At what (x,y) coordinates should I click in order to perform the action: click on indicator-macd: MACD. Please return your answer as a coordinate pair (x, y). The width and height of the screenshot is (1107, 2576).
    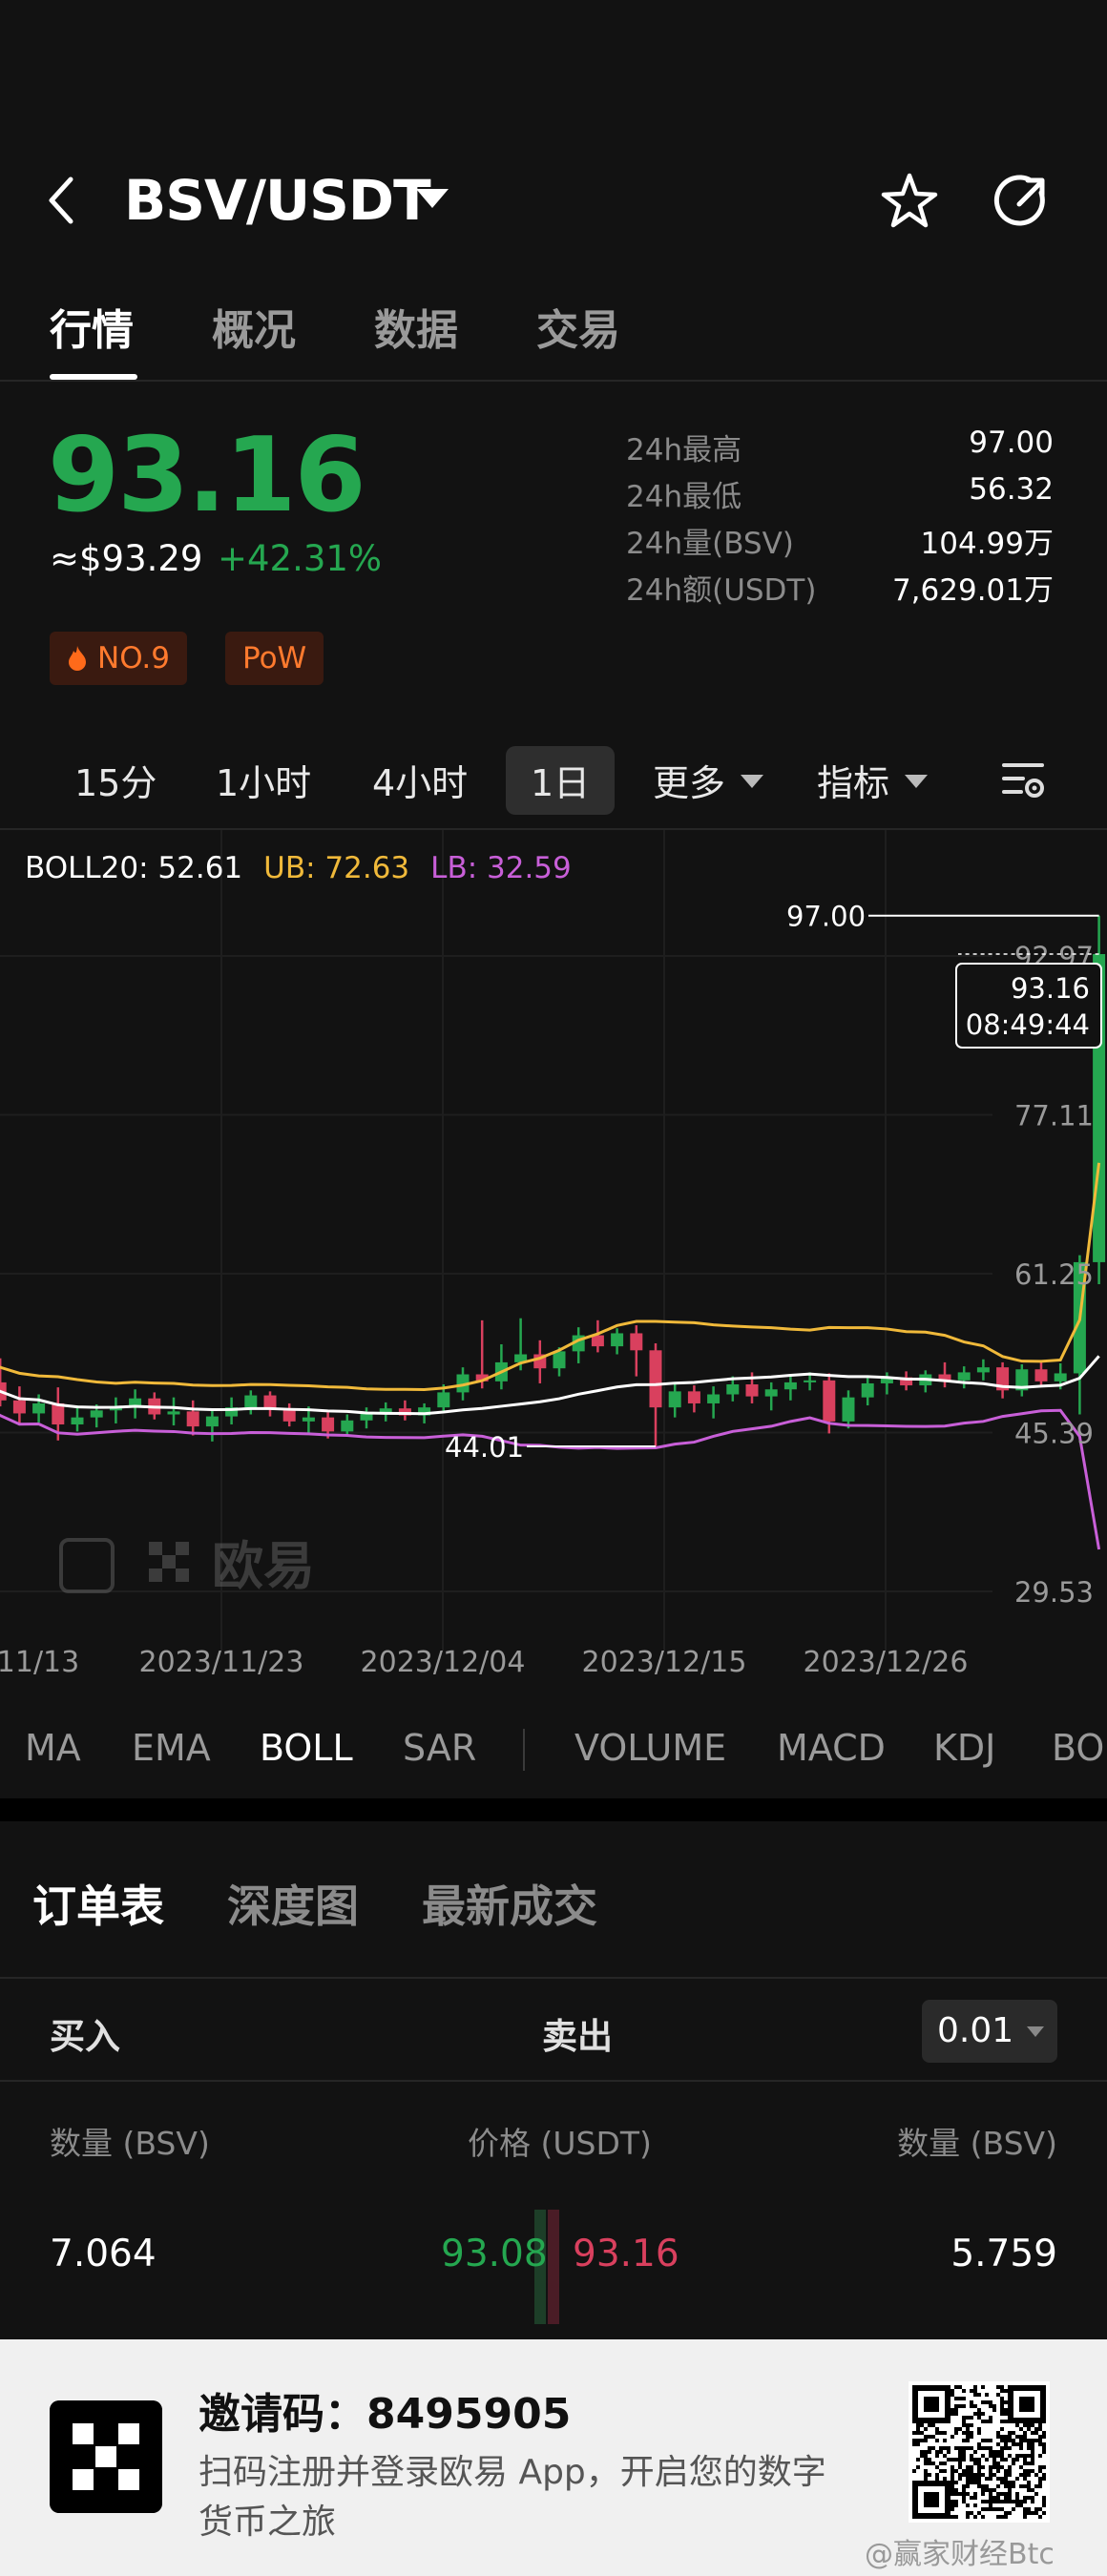
    Looking at the image, I should click on (831, 1748).